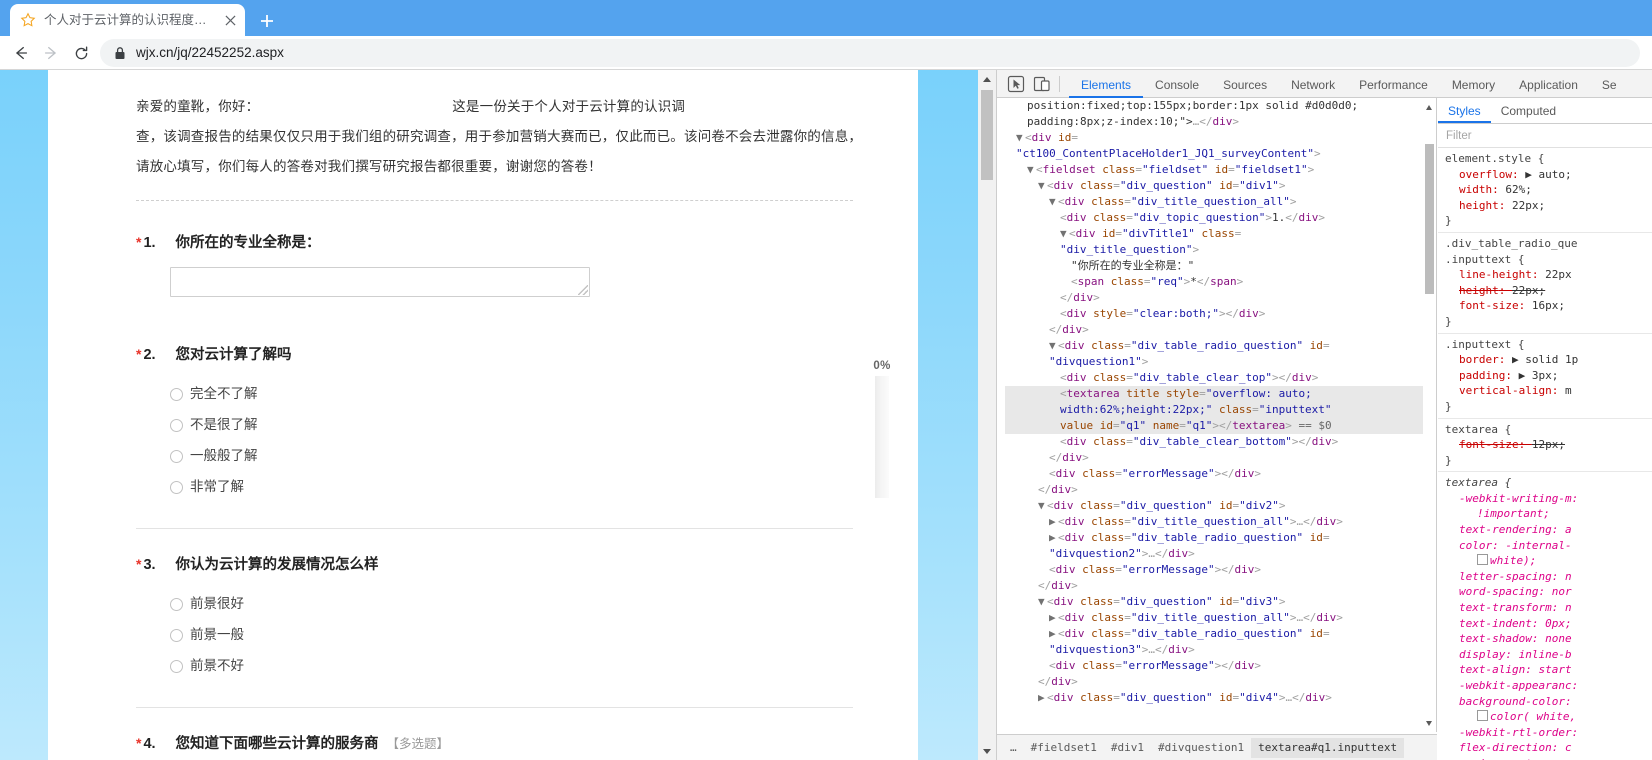 The image size is (1652, 760). Describe the element at coordinates (1548, 717) in the screenshot. I see `css-declaration: color( white,` at that location.